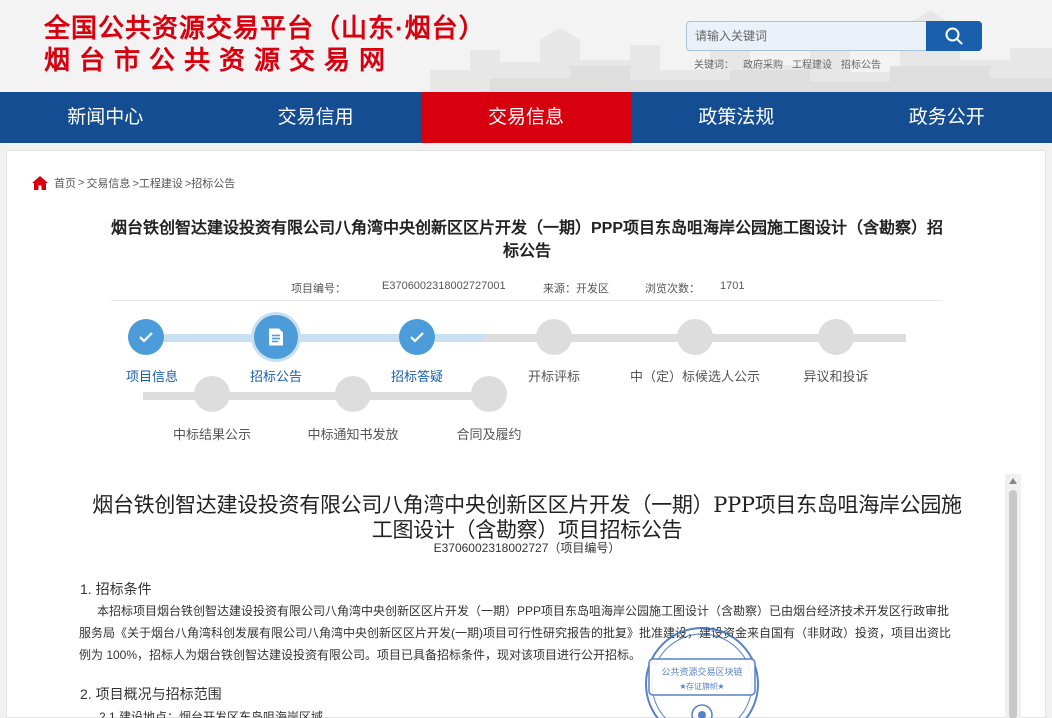 The width and height of the screenshot is (1052, 718). I want to click on step-contract-marker, so click(489, 394).